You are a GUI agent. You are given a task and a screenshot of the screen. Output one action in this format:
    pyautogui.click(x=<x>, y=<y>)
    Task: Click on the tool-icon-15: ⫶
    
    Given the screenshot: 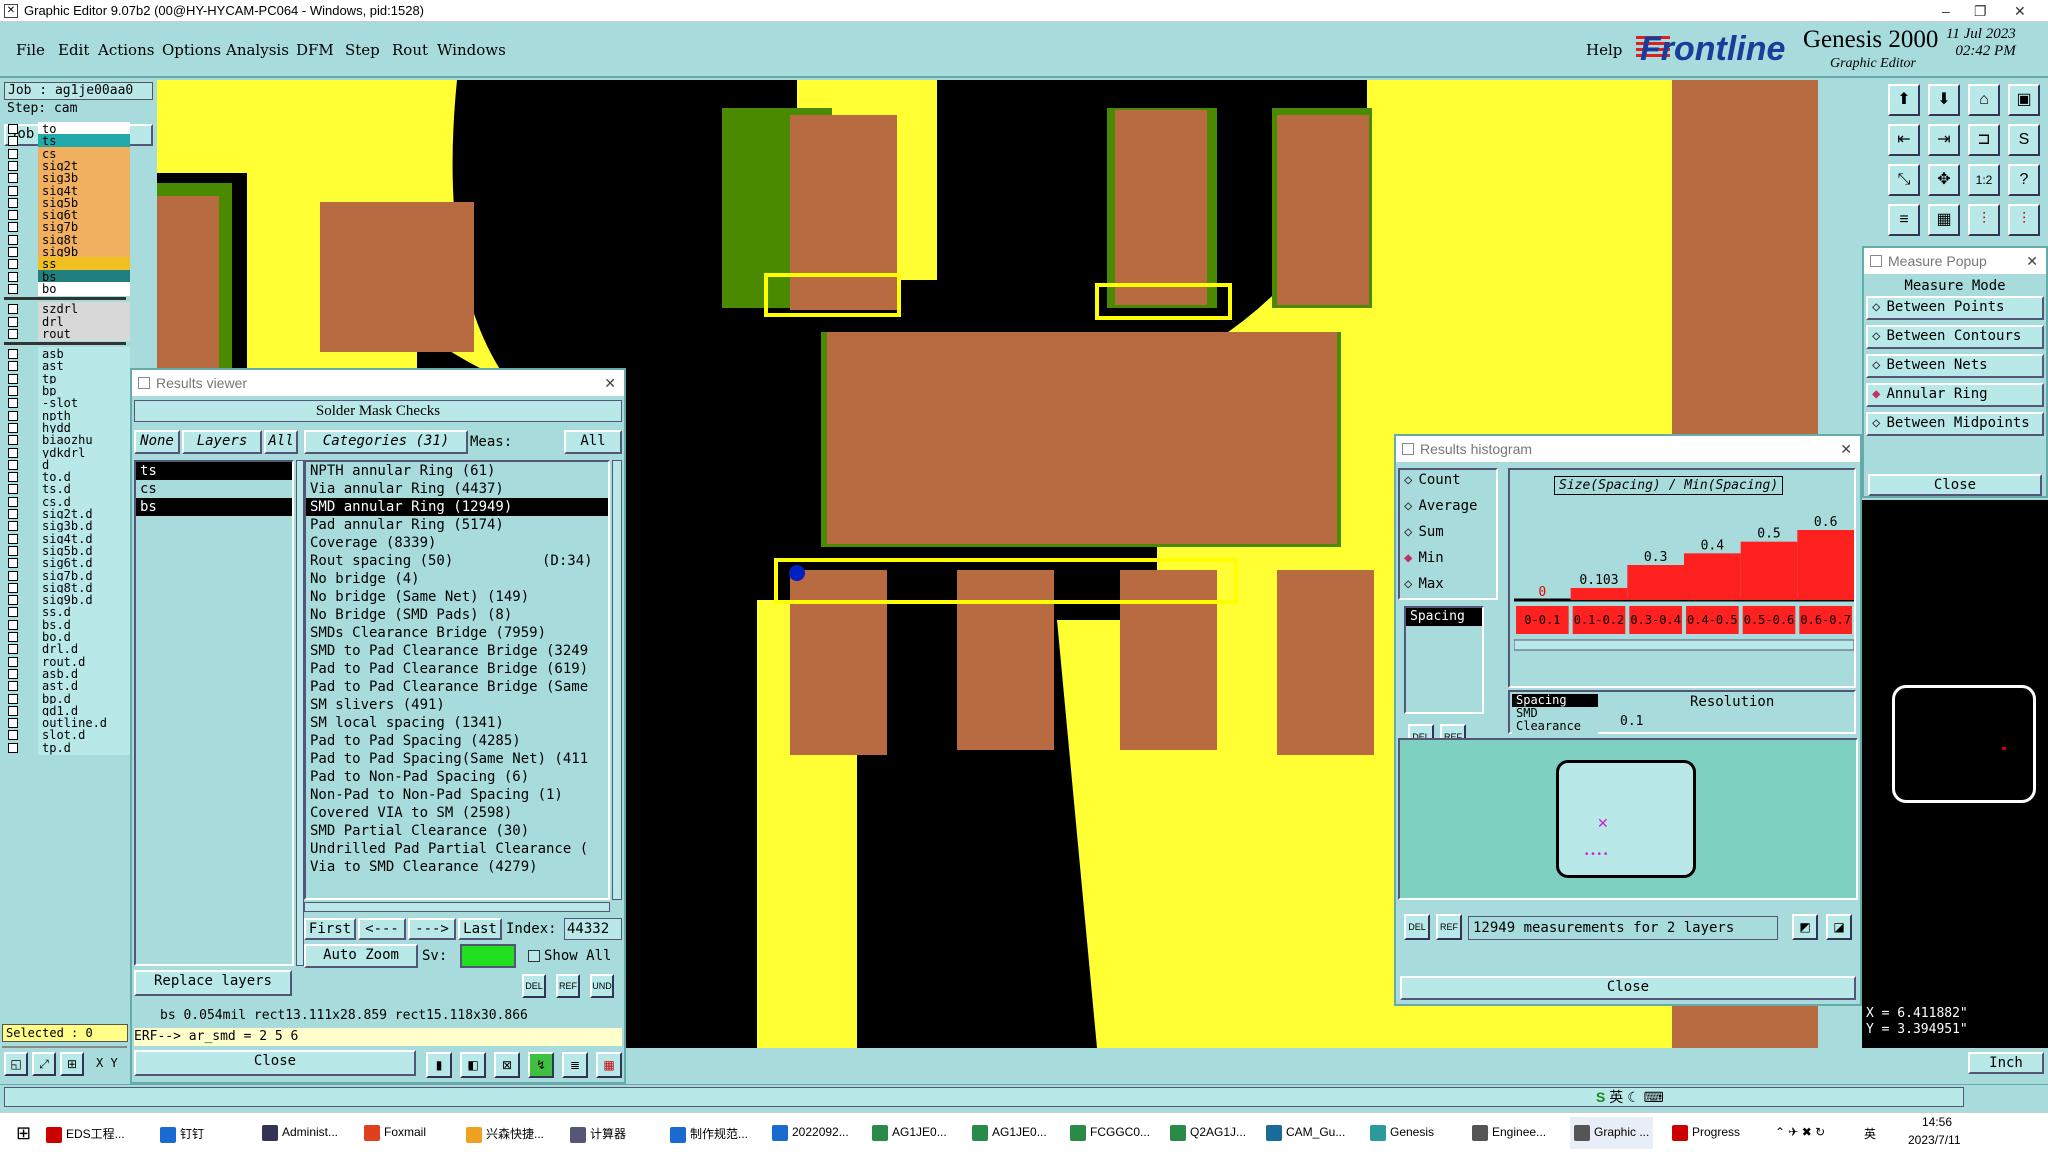 What is the action you would take?
    pyautogui.click(x=1984, y=220)
    